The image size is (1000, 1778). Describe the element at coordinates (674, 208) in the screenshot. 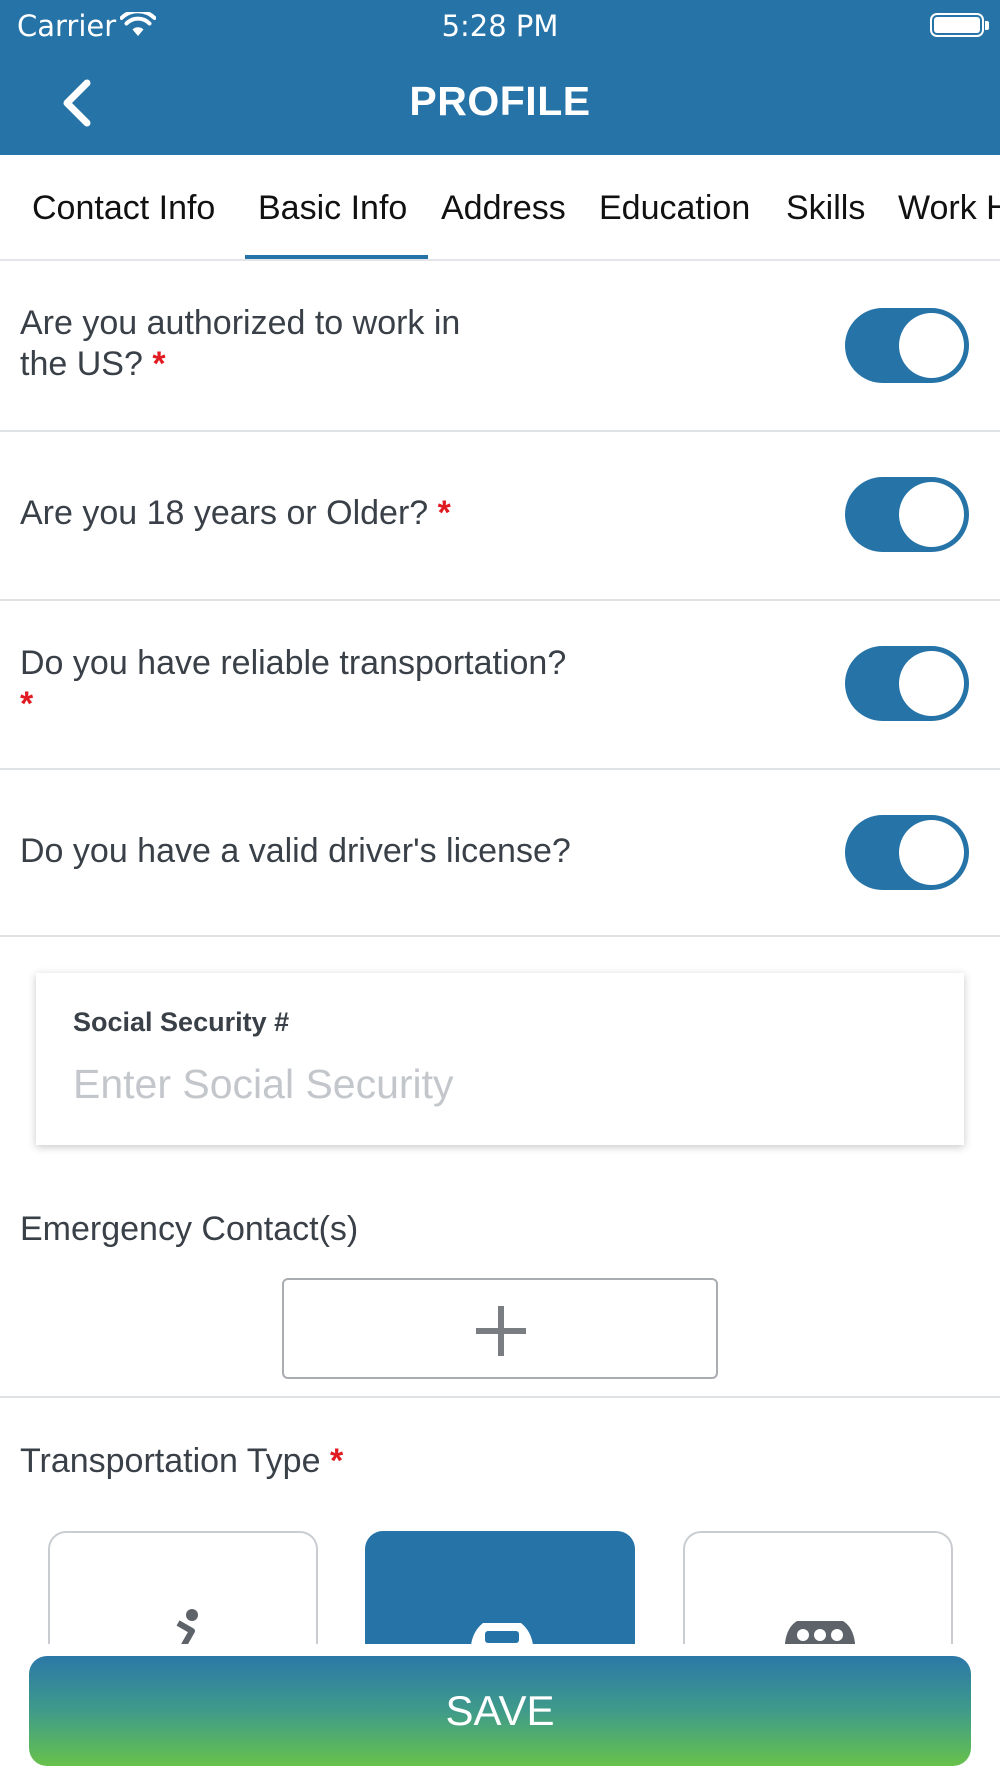

I see `tab-education: Education` at that location.